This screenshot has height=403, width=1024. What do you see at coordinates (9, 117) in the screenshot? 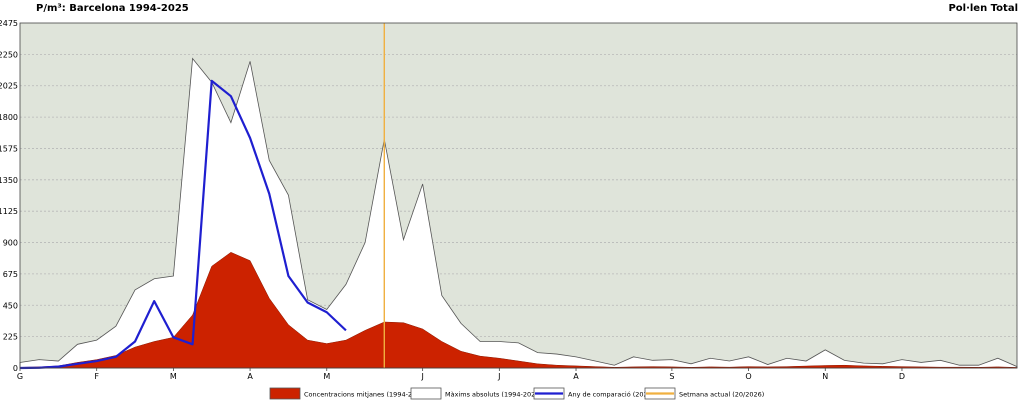
I see `y-tick-label: 1800` at bounding box center [9, 117].